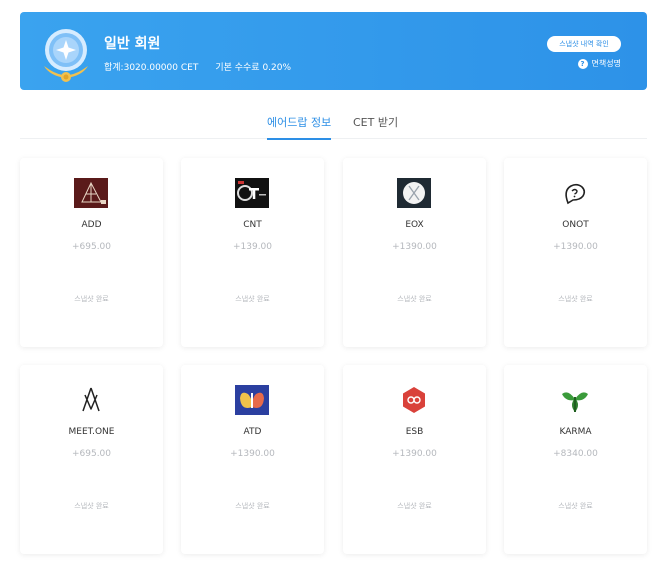 This screenshot has width=667, height=567. What do you see at coordinates (414, 432) in the screenshot?
I see `token-name: ESB` at bounding box center [414, 432].